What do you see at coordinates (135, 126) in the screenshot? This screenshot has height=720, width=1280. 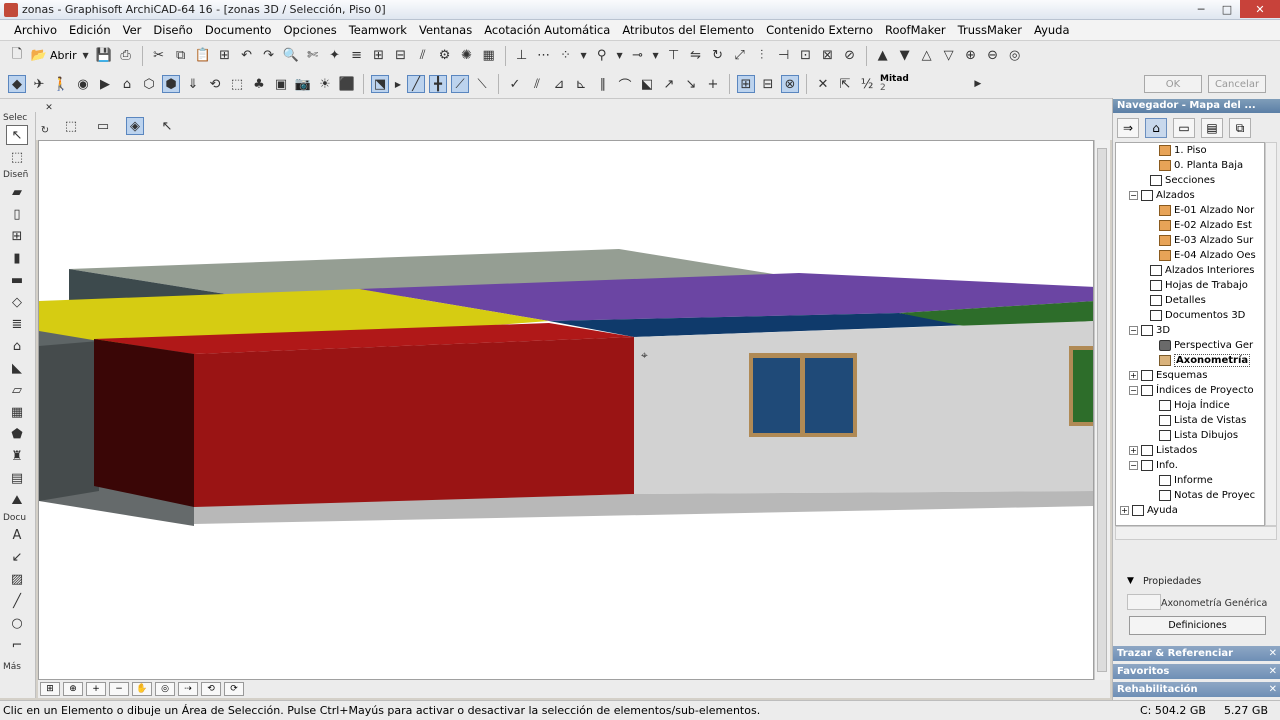 I see `eraser-icon: ◈` at bounding box center [135, 126].